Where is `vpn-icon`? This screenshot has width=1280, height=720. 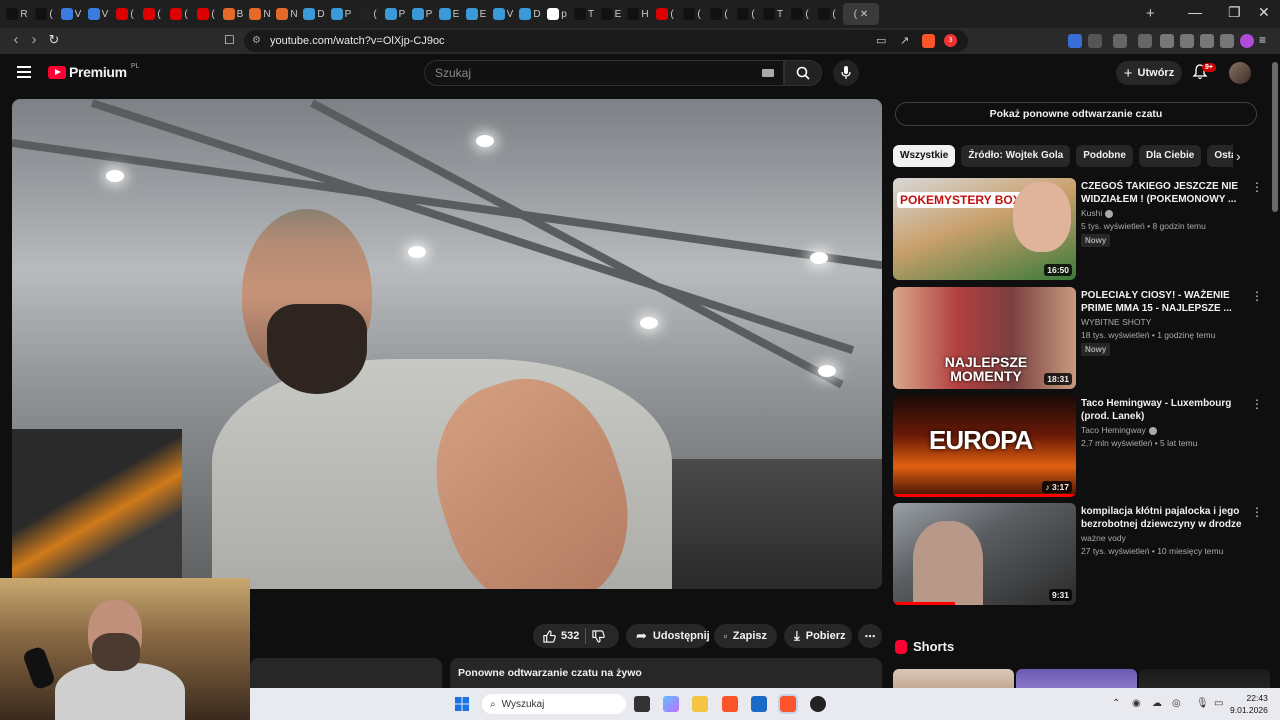
vpn-icon is located at coordinates (1227, 41).